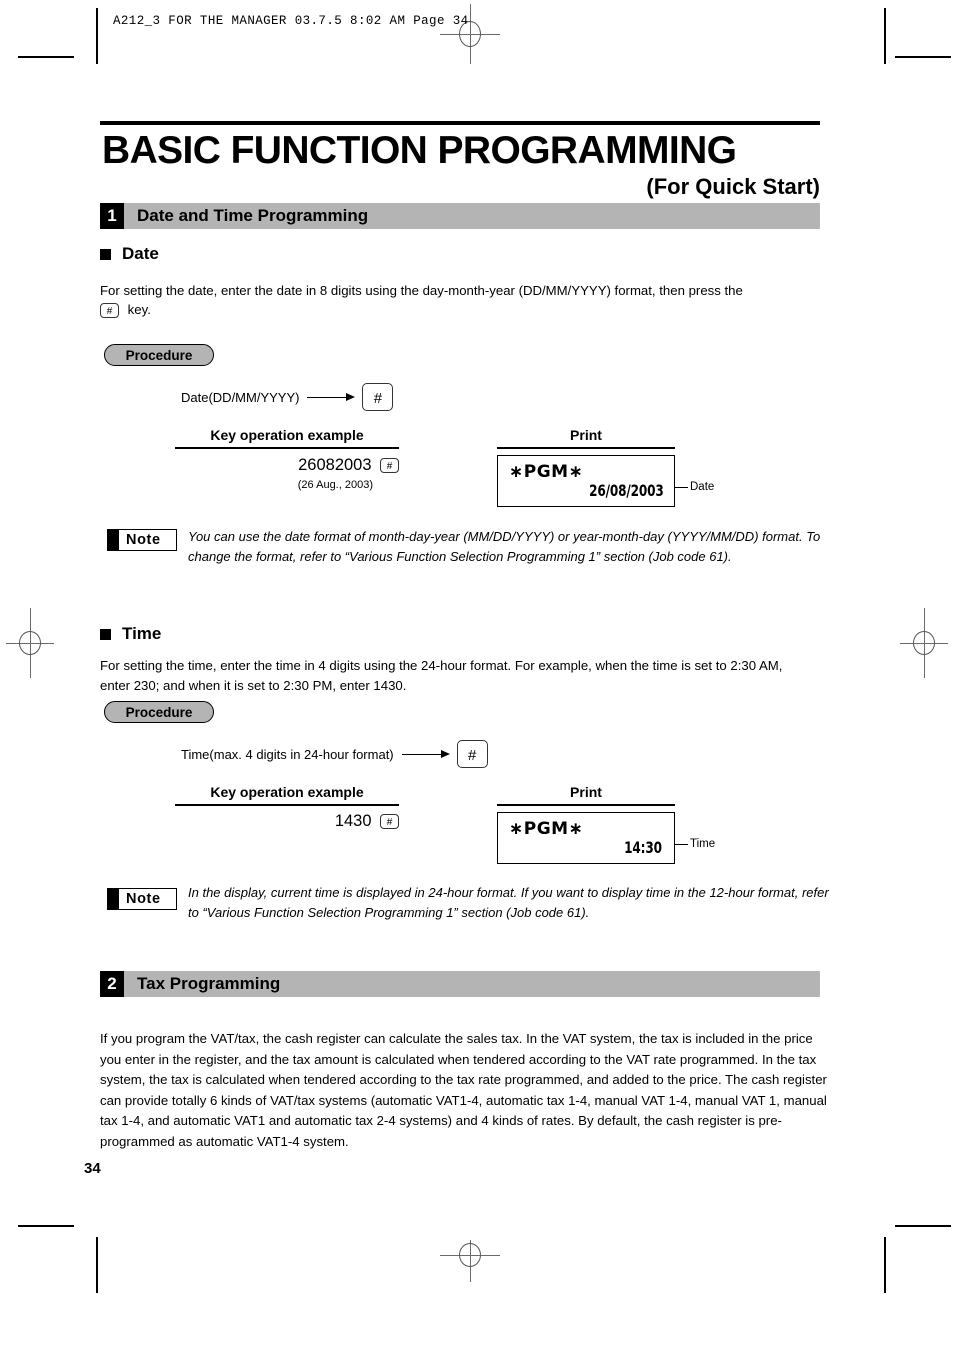 The width and height of the screenshot is (954, 1351). Describe the element at coordinates (30, 643) in the screenshot. I see `registration-mark-left` at that location.